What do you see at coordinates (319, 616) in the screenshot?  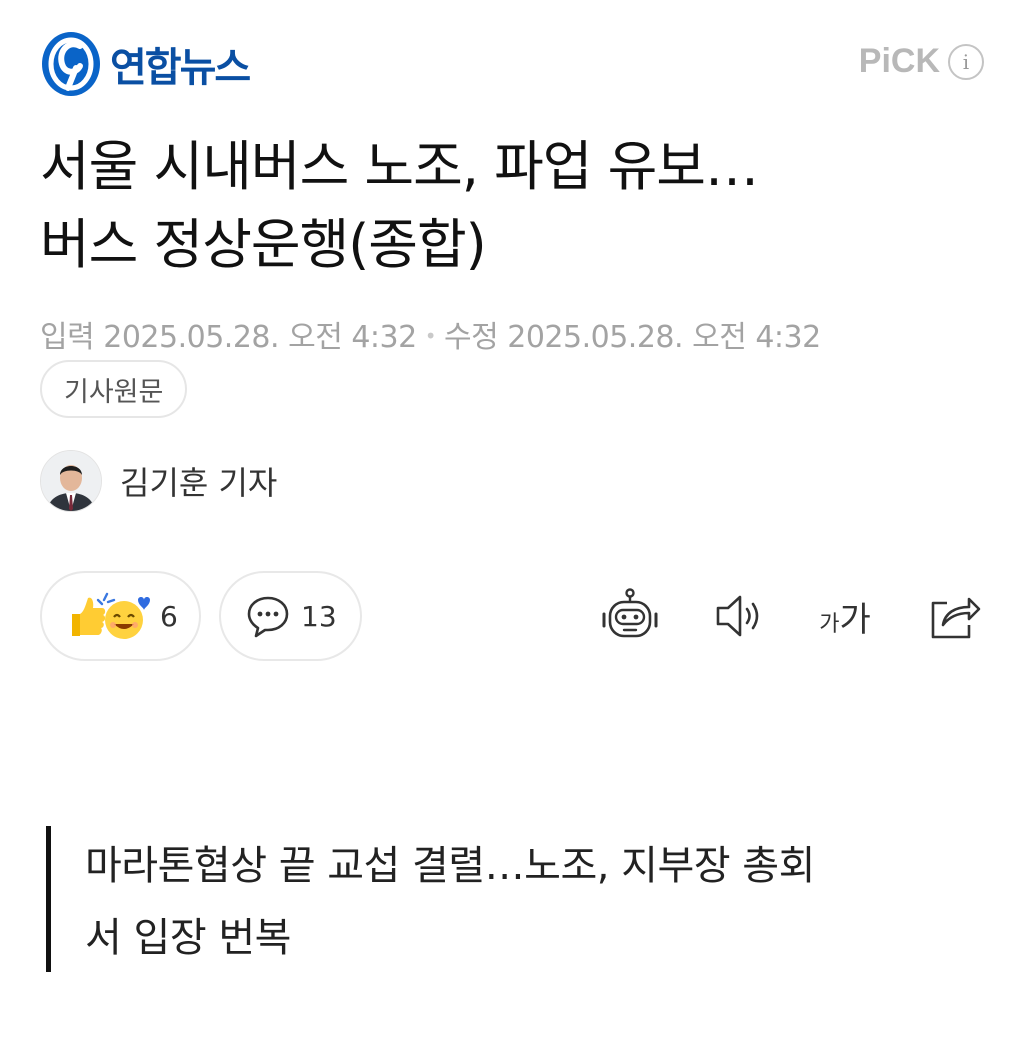 I see `comment-count: 13` at bounding box center [319, 616].